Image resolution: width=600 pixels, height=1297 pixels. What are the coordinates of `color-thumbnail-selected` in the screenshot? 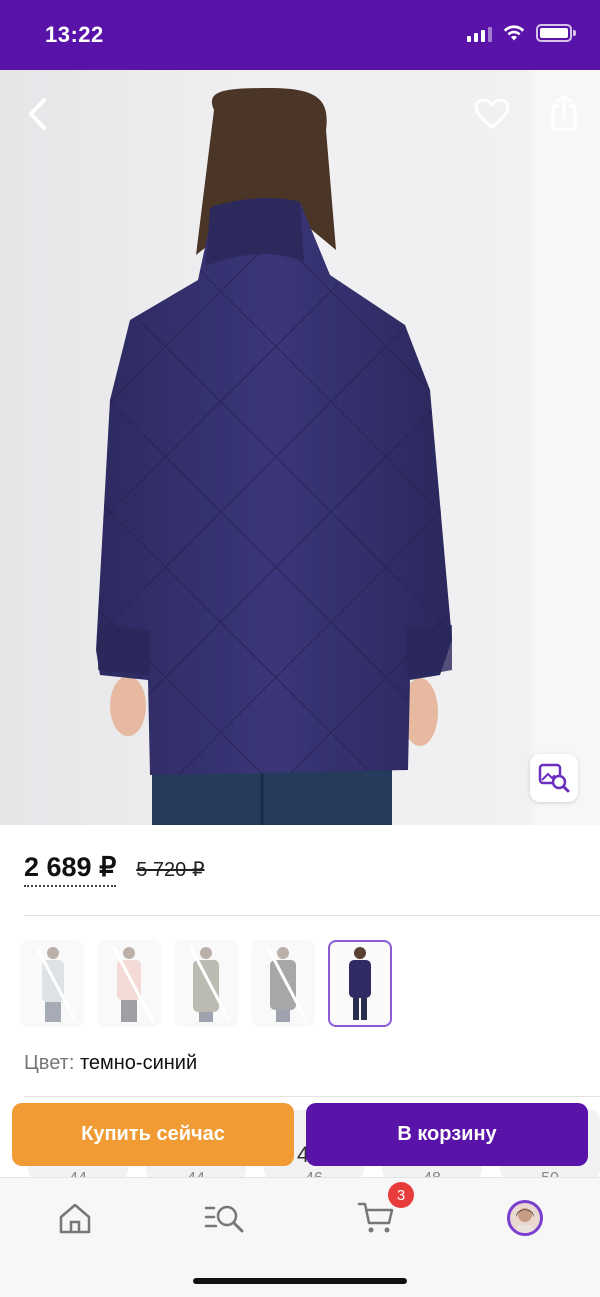 It's located at (360, 983).